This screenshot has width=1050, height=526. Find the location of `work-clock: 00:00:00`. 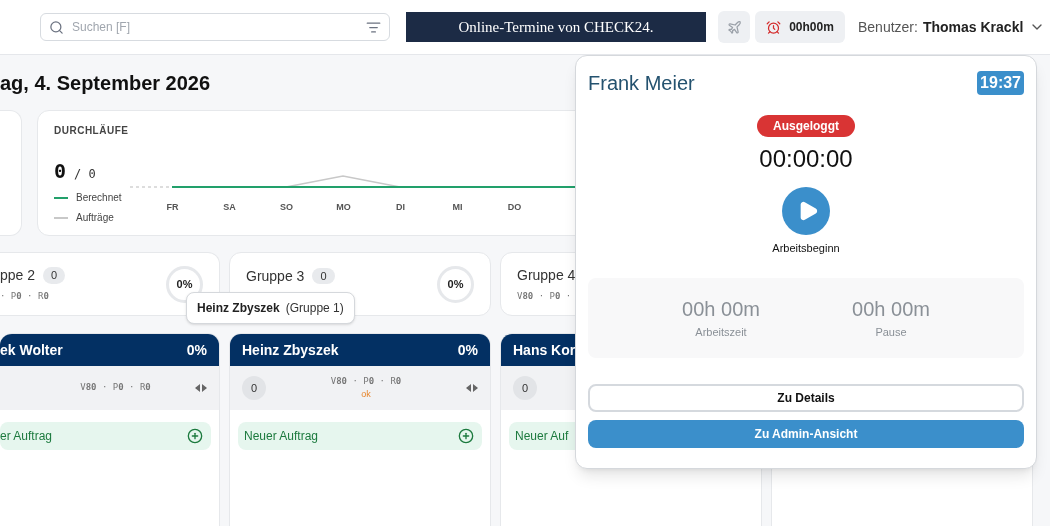

work-clock: 00:00:00 is located at coordinates (806, 159).